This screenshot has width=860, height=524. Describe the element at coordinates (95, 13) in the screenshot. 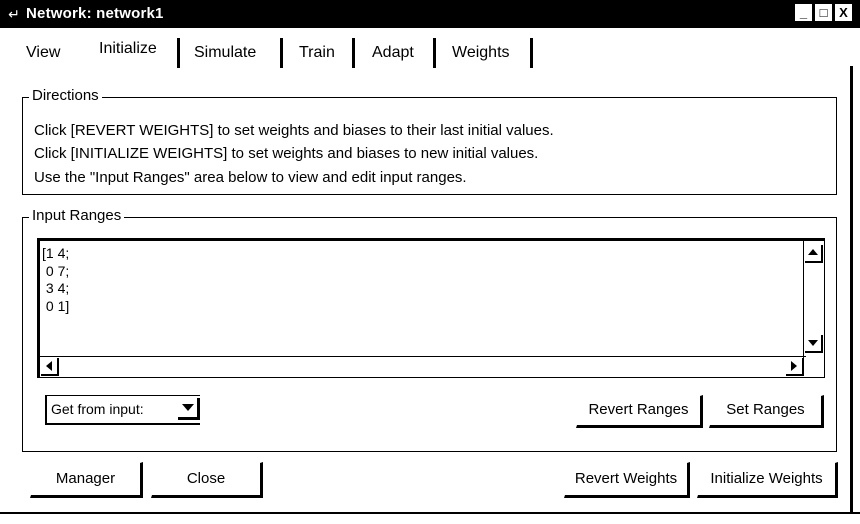

I see `window-title: Network: network1` at that location.